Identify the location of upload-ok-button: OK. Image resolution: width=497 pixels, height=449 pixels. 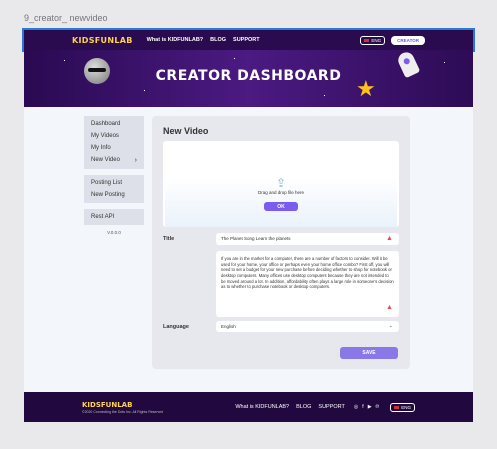
(281, 206).